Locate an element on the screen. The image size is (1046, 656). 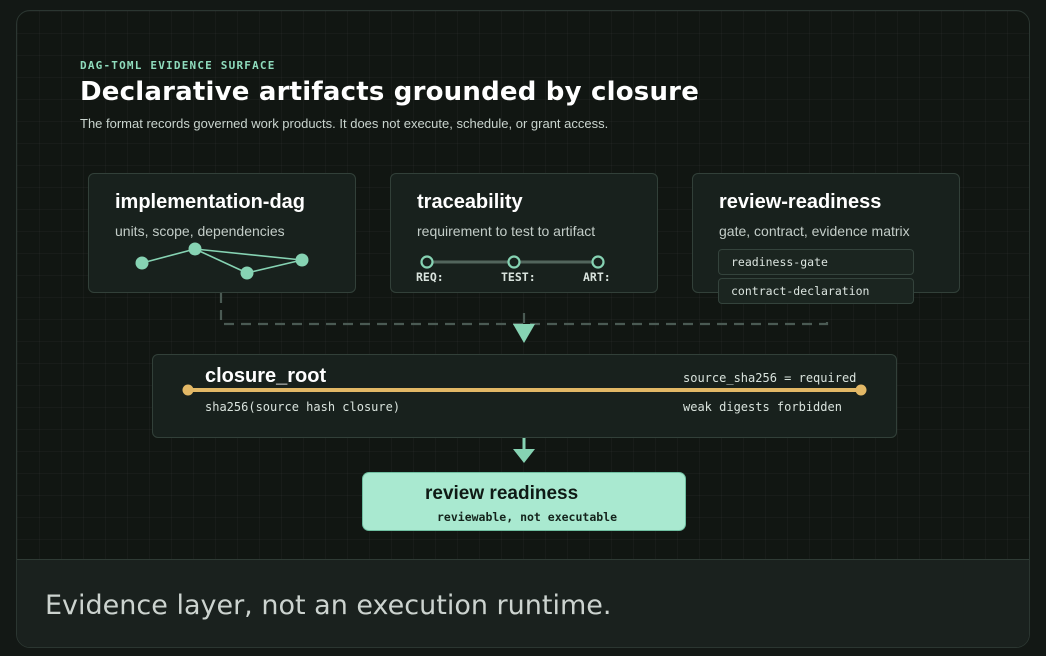
dag-graph-icon is located at coordinates (222, 261).